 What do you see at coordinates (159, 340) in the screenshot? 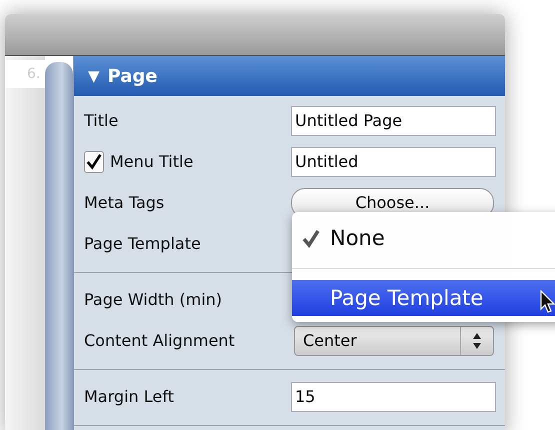
I see `field-label: Content Alignment` at bounding box center [159, 340].